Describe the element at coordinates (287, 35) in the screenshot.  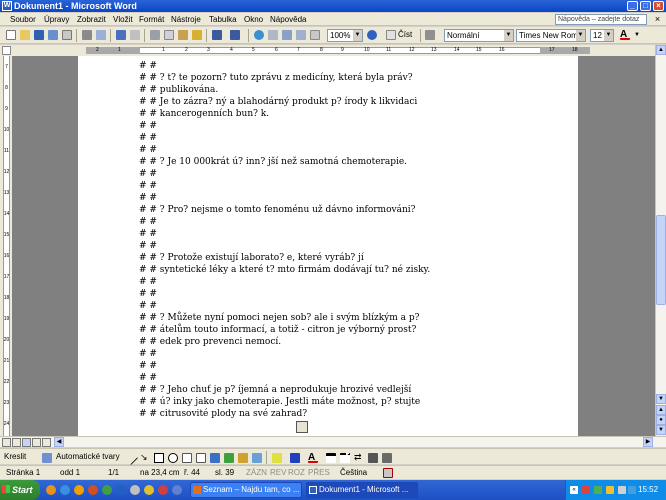
I see `insert-table-icon` at that location.